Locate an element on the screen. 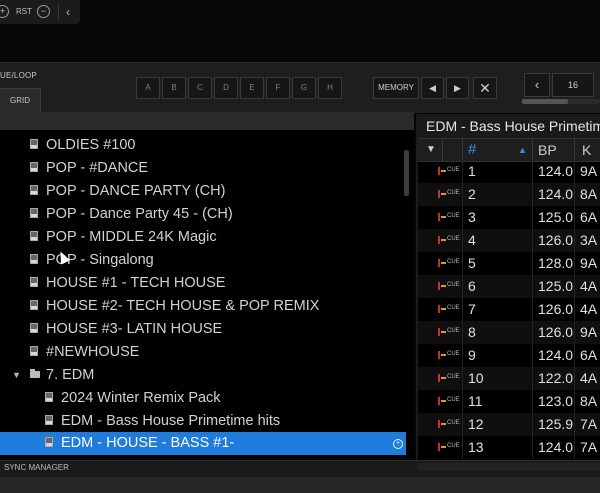 Image resolution: width=600 pixels, height=493 pixels. minus-circle-icon: − is located at coordinates (43, 11).